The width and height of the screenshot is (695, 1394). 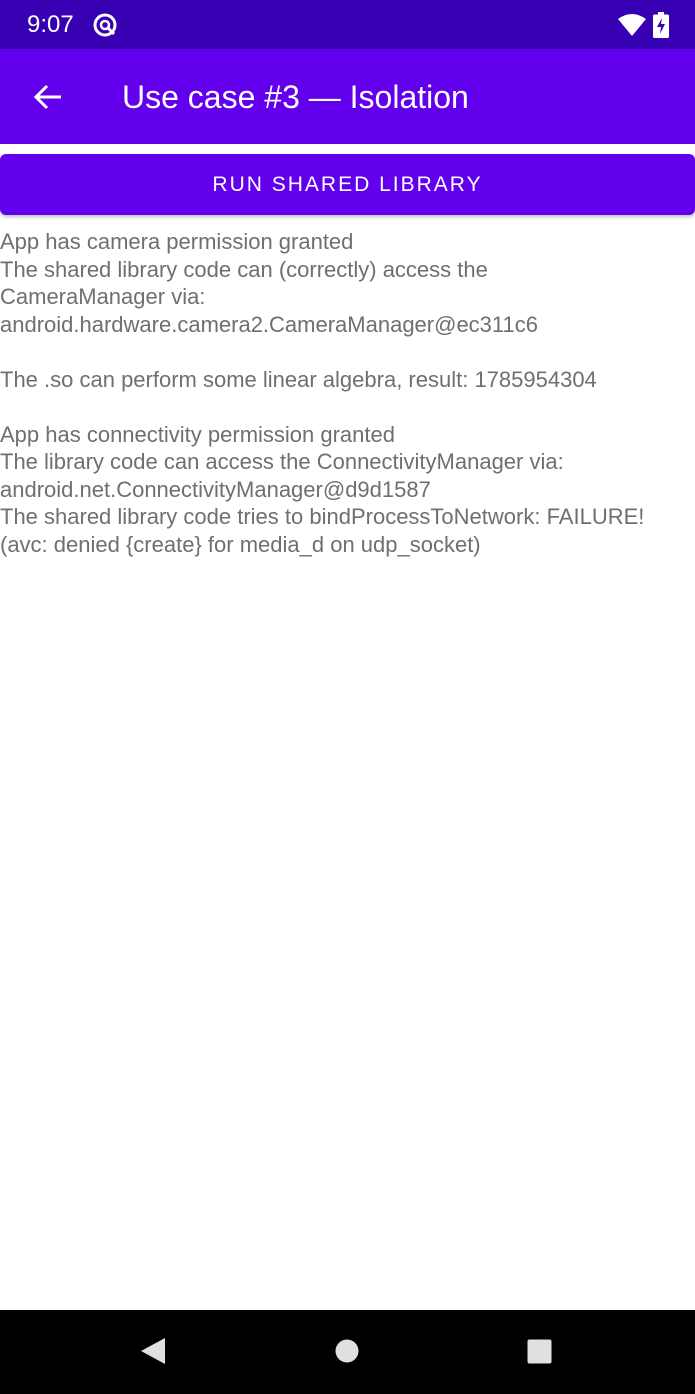 I want to click on output-line: CameraManager via:, so click(x=103, y=296).